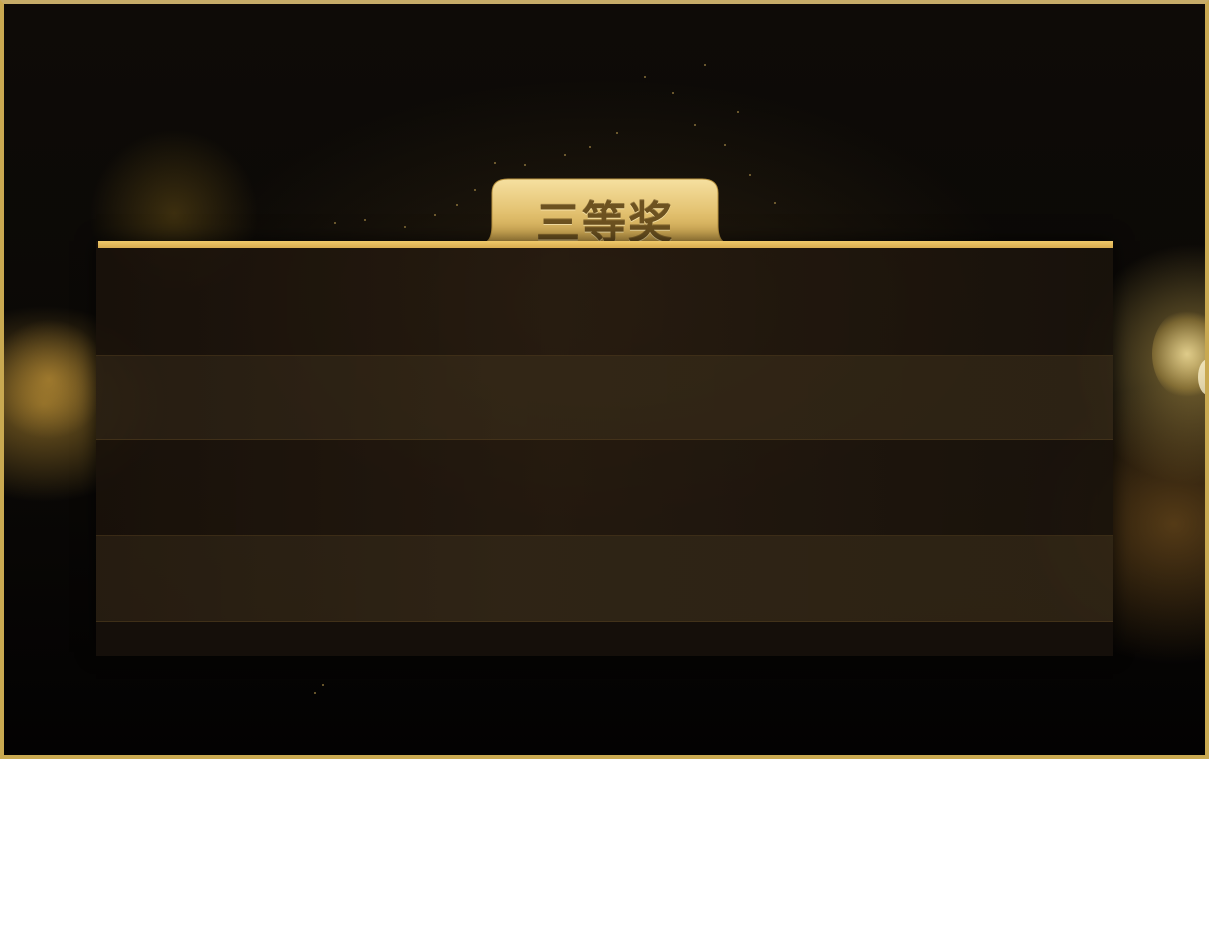 The height and width of the screenshot is (934, 1209). What do you see at coordinates (569, 814) in the screenshot?
I see `sponsor-text: 由新华三集团和英特尔` at bounding box center [569, 814].